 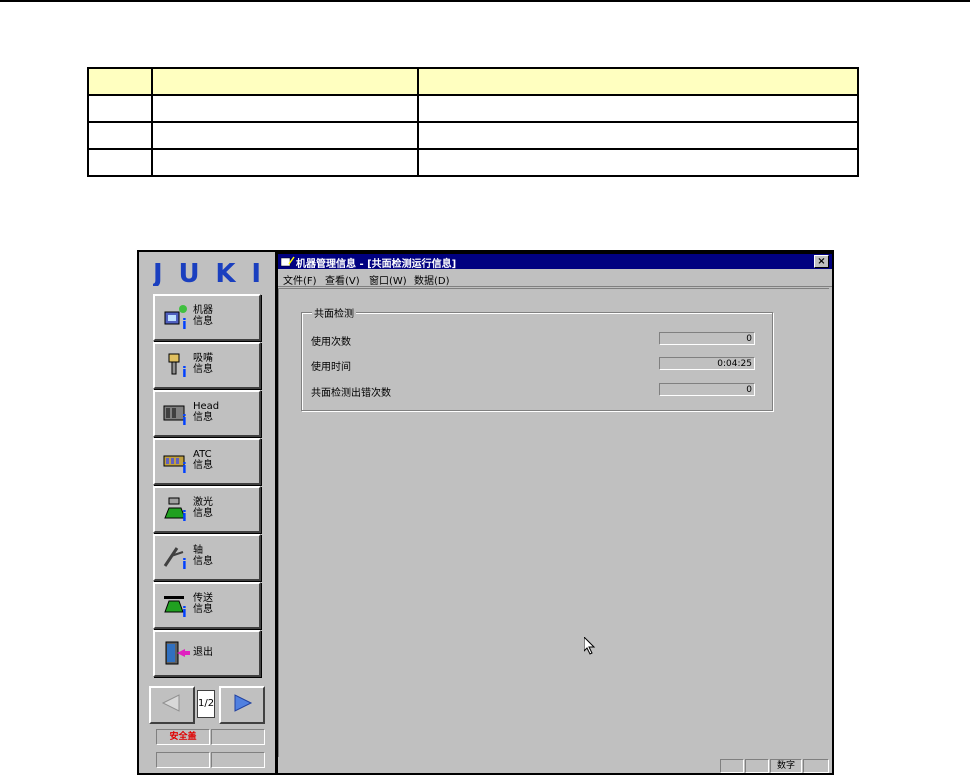 I want to click on logo-text: JUKI, so click(x=207, y=273).